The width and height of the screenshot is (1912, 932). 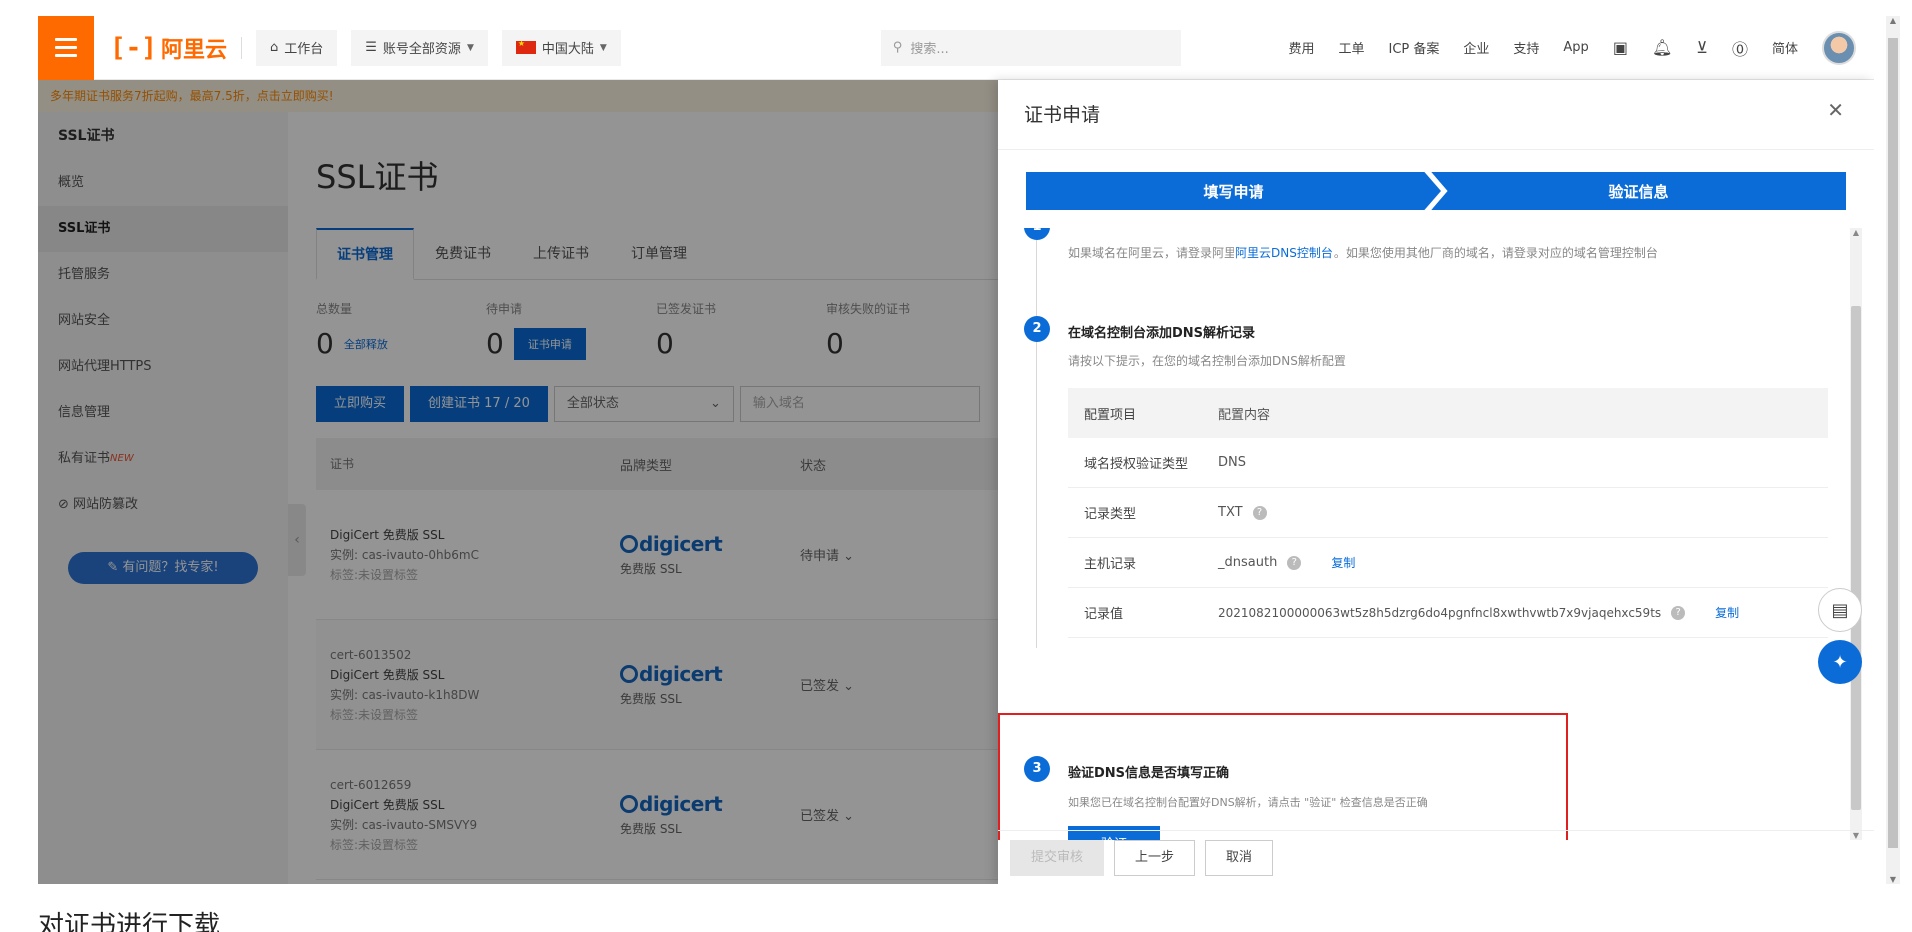 What do you see at coordinates (1839, 47) in the screenshot?
I see `avatar` at bounding box center [1839, 47].